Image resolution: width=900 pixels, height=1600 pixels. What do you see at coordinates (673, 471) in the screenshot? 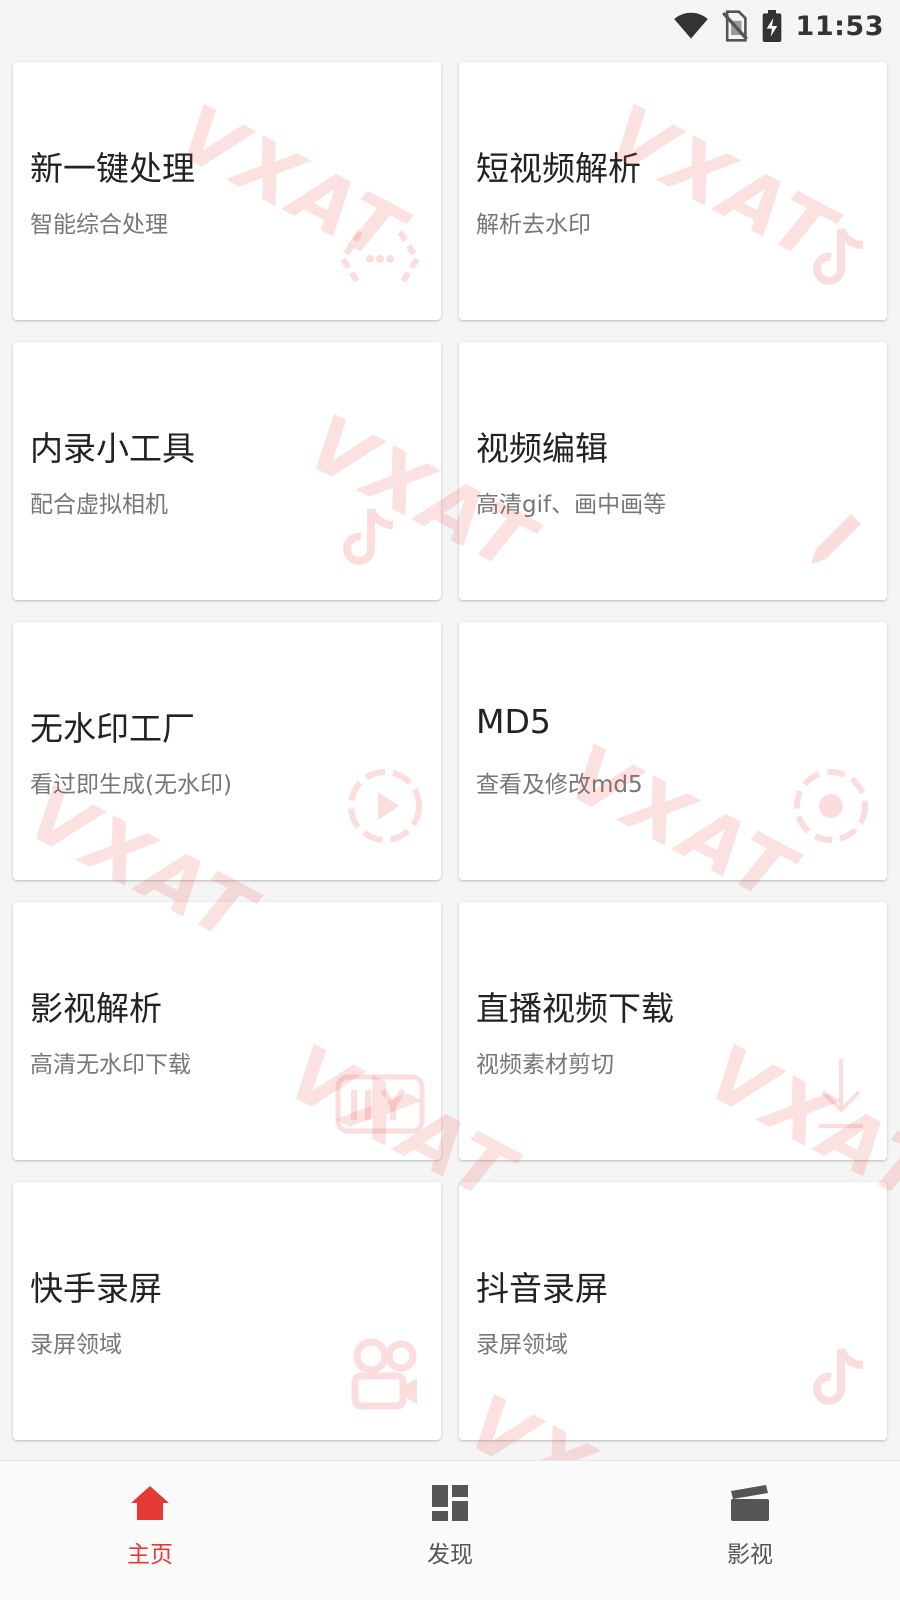
I see `card-video-edit: 视频编辑 高清gif、画中画等` at bounding box center [673, 471].